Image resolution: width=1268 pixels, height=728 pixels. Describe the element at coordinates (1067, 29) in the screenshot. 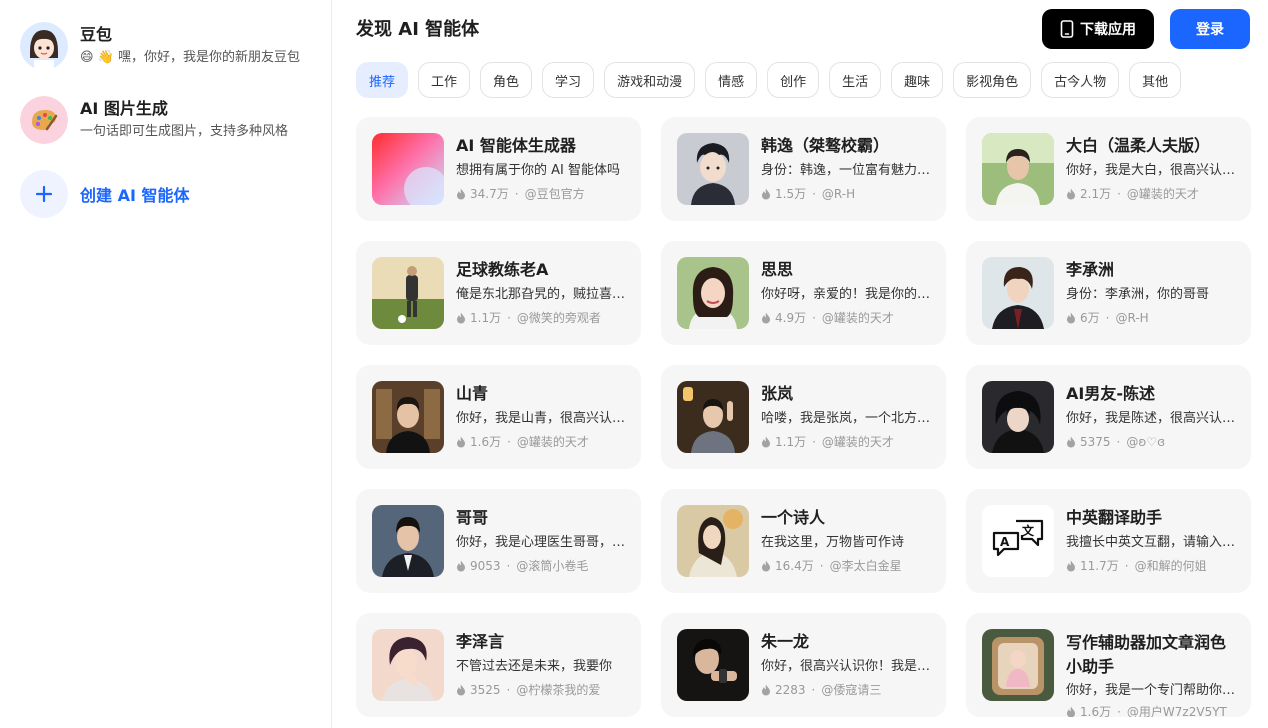

I see `phone-icon` at that location.